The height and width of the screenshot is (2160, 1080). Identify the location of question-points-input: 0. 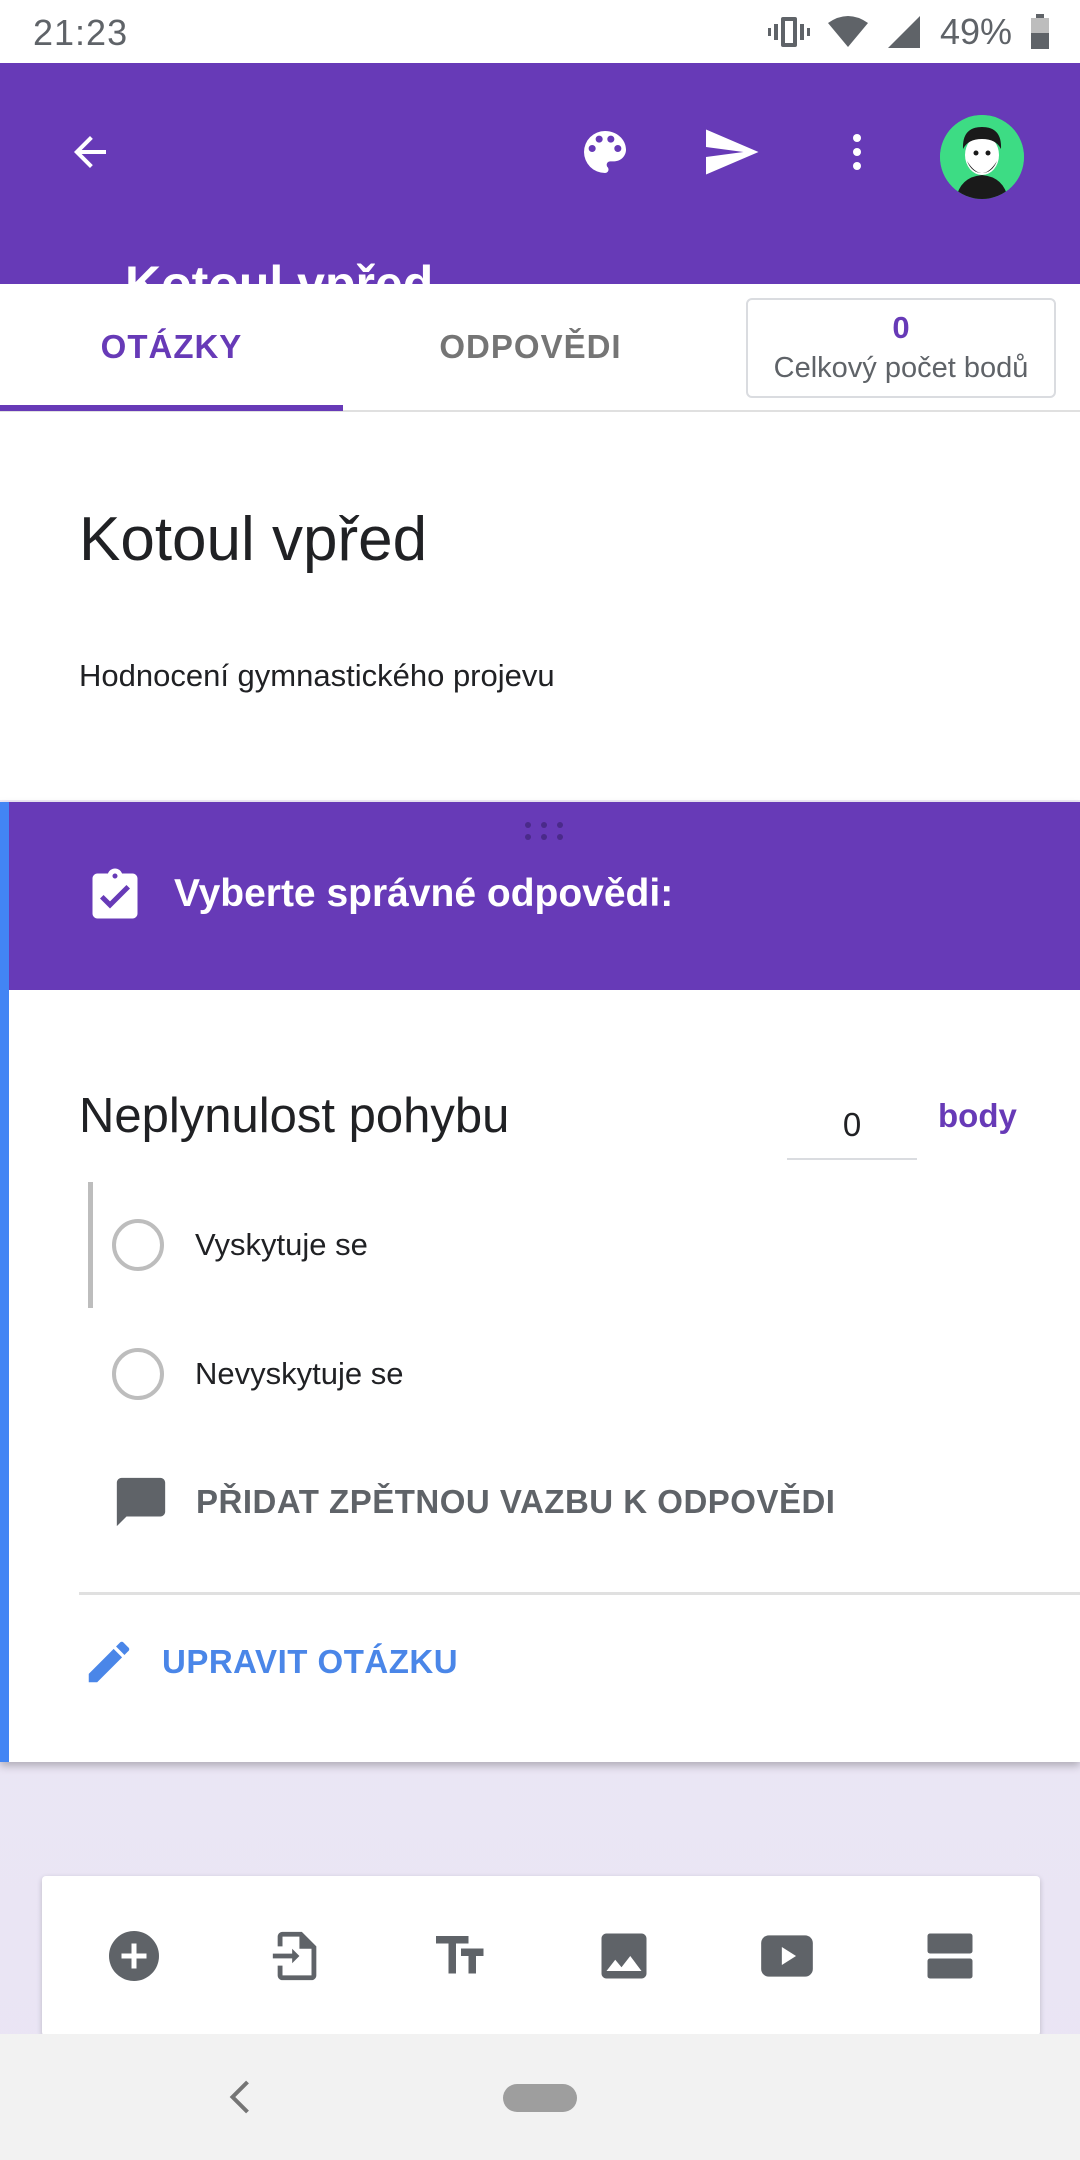
(852, 1126).